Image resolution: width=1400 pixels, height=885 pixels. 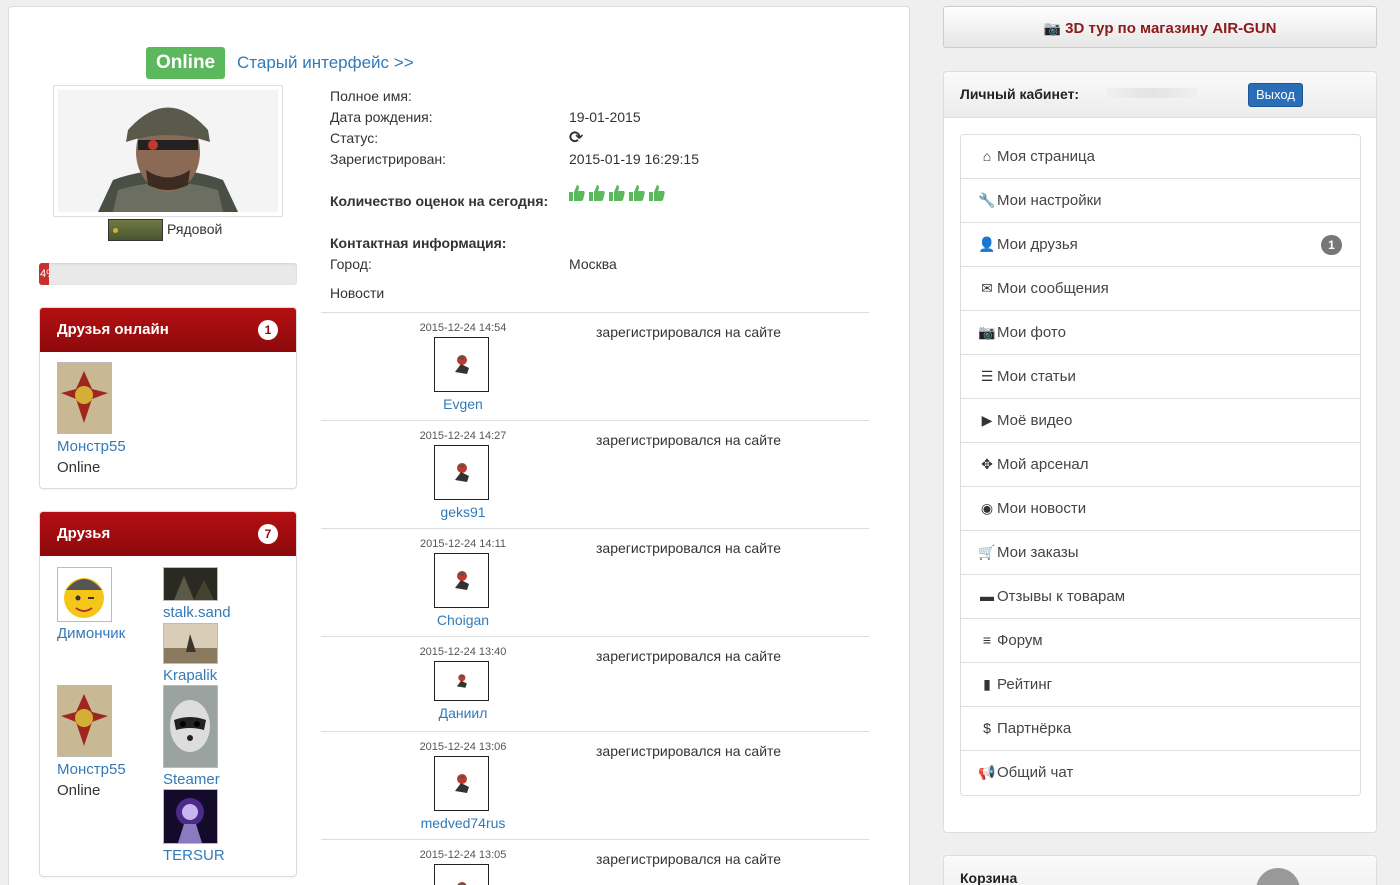 What do you see at coordinates (1160, 685) in the screenshot?
I see `menu-item: ▮ Рейтинг` at bounding box center [1160, 685].